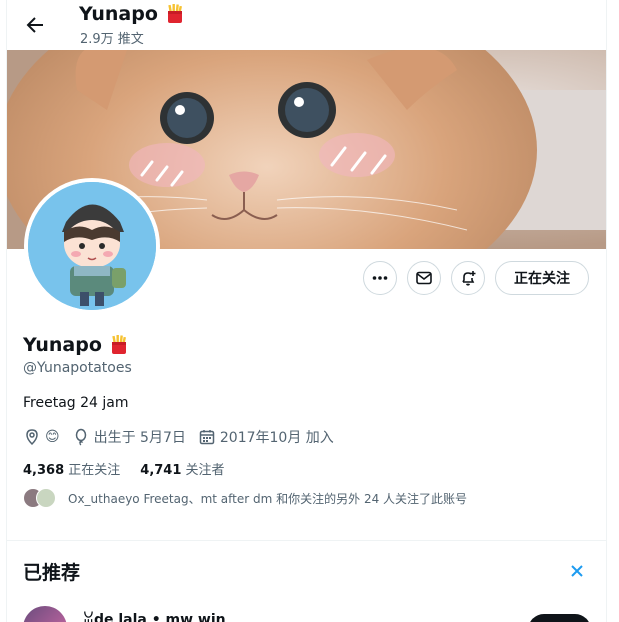 The height and width of the screenshot is (622, 619). I want to click on arrow-left-icon, so click(35, 25).